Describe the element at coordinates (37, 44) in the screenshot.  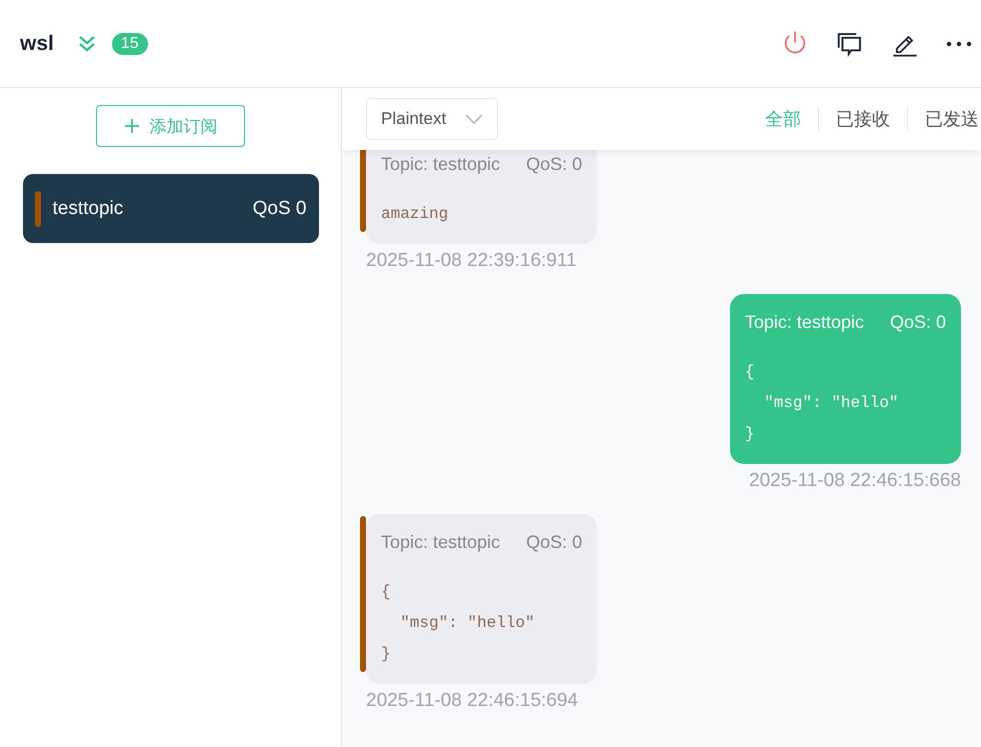
I see `connection-name: wsl` at that location.